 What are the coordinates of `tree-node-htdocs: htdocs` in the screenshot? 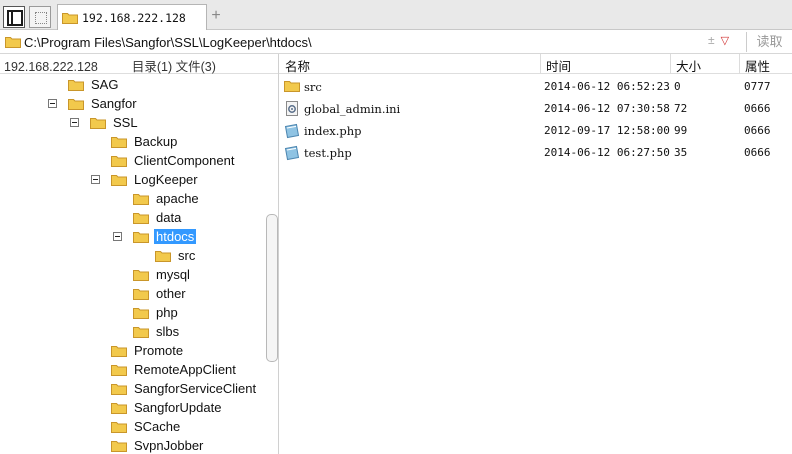 It's located at (155, 236).